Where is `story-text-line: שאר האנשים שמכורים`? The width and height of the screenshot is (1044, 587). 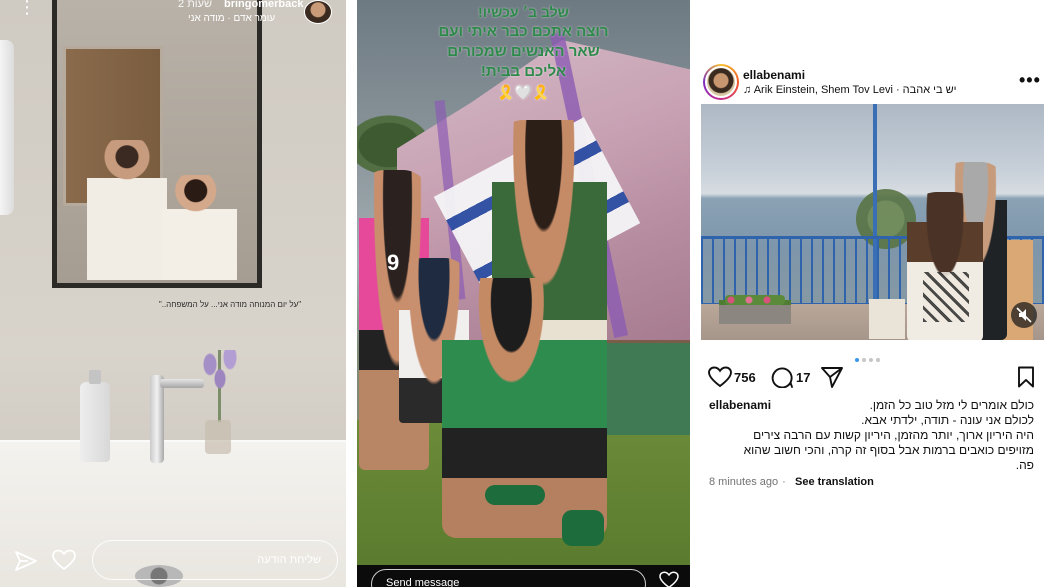 story-text-line: שאר האנשים שמכורים is located at coordinates (523, 51).